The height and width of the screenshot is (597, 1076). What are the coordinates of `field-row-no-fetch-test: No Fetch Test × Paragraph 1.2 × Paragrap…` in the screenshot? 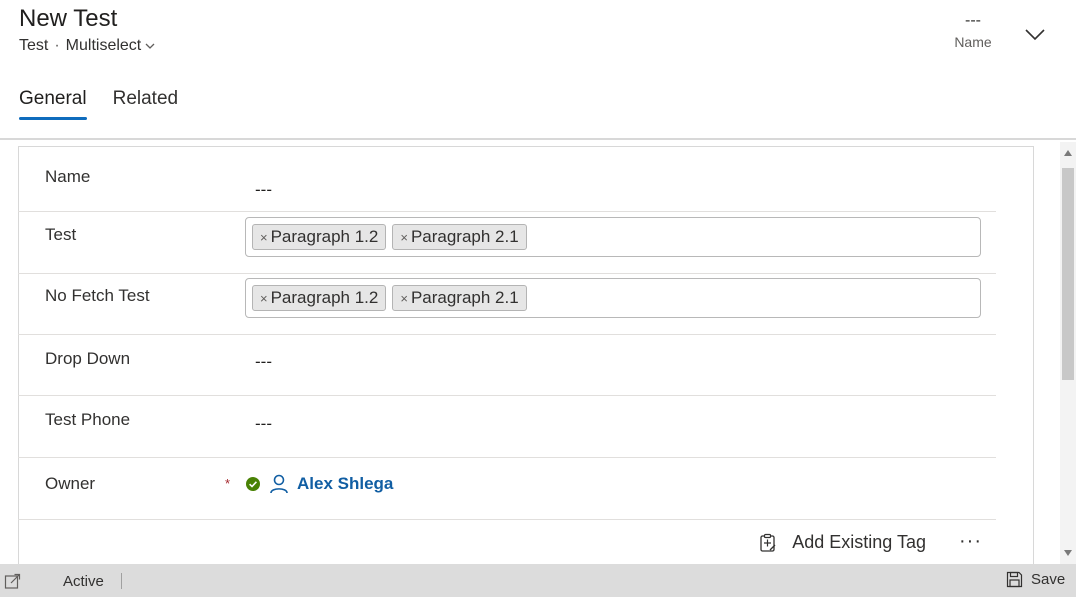 It's located at (507, 304).